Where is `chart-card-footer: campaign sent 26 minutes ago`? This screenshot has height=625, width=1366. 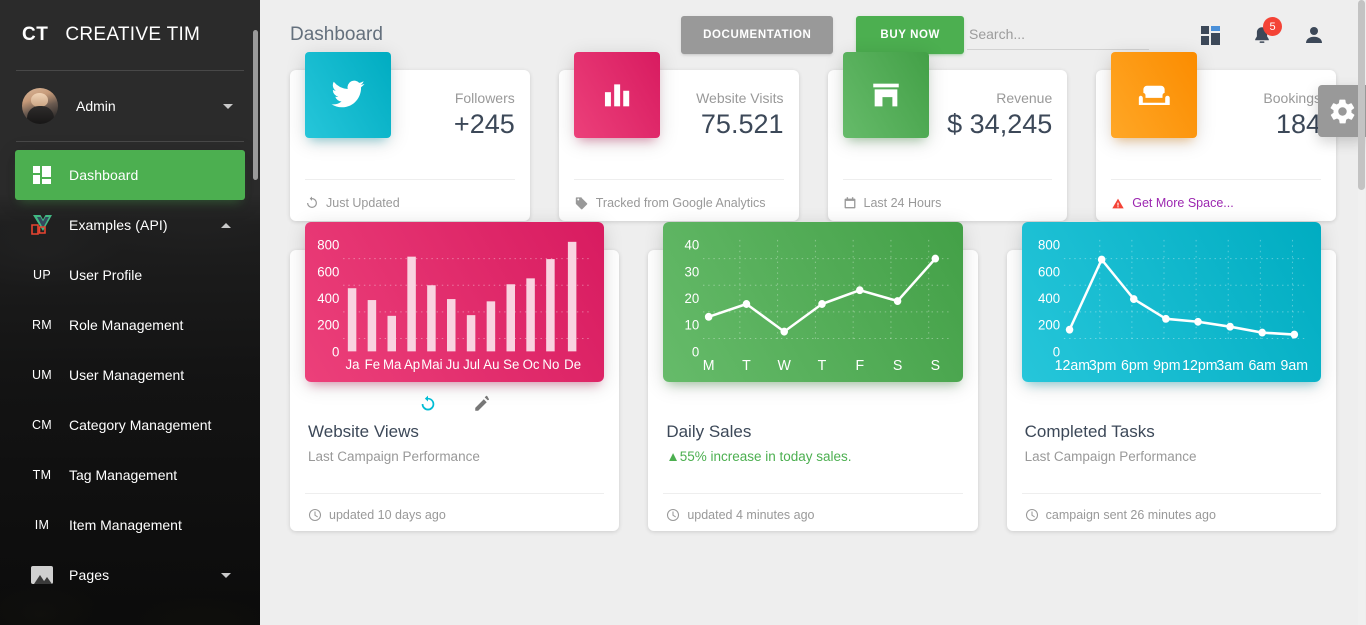
chart-card-footer: campaign sent 26 minutes ago is located at coordinates (1120, 515).